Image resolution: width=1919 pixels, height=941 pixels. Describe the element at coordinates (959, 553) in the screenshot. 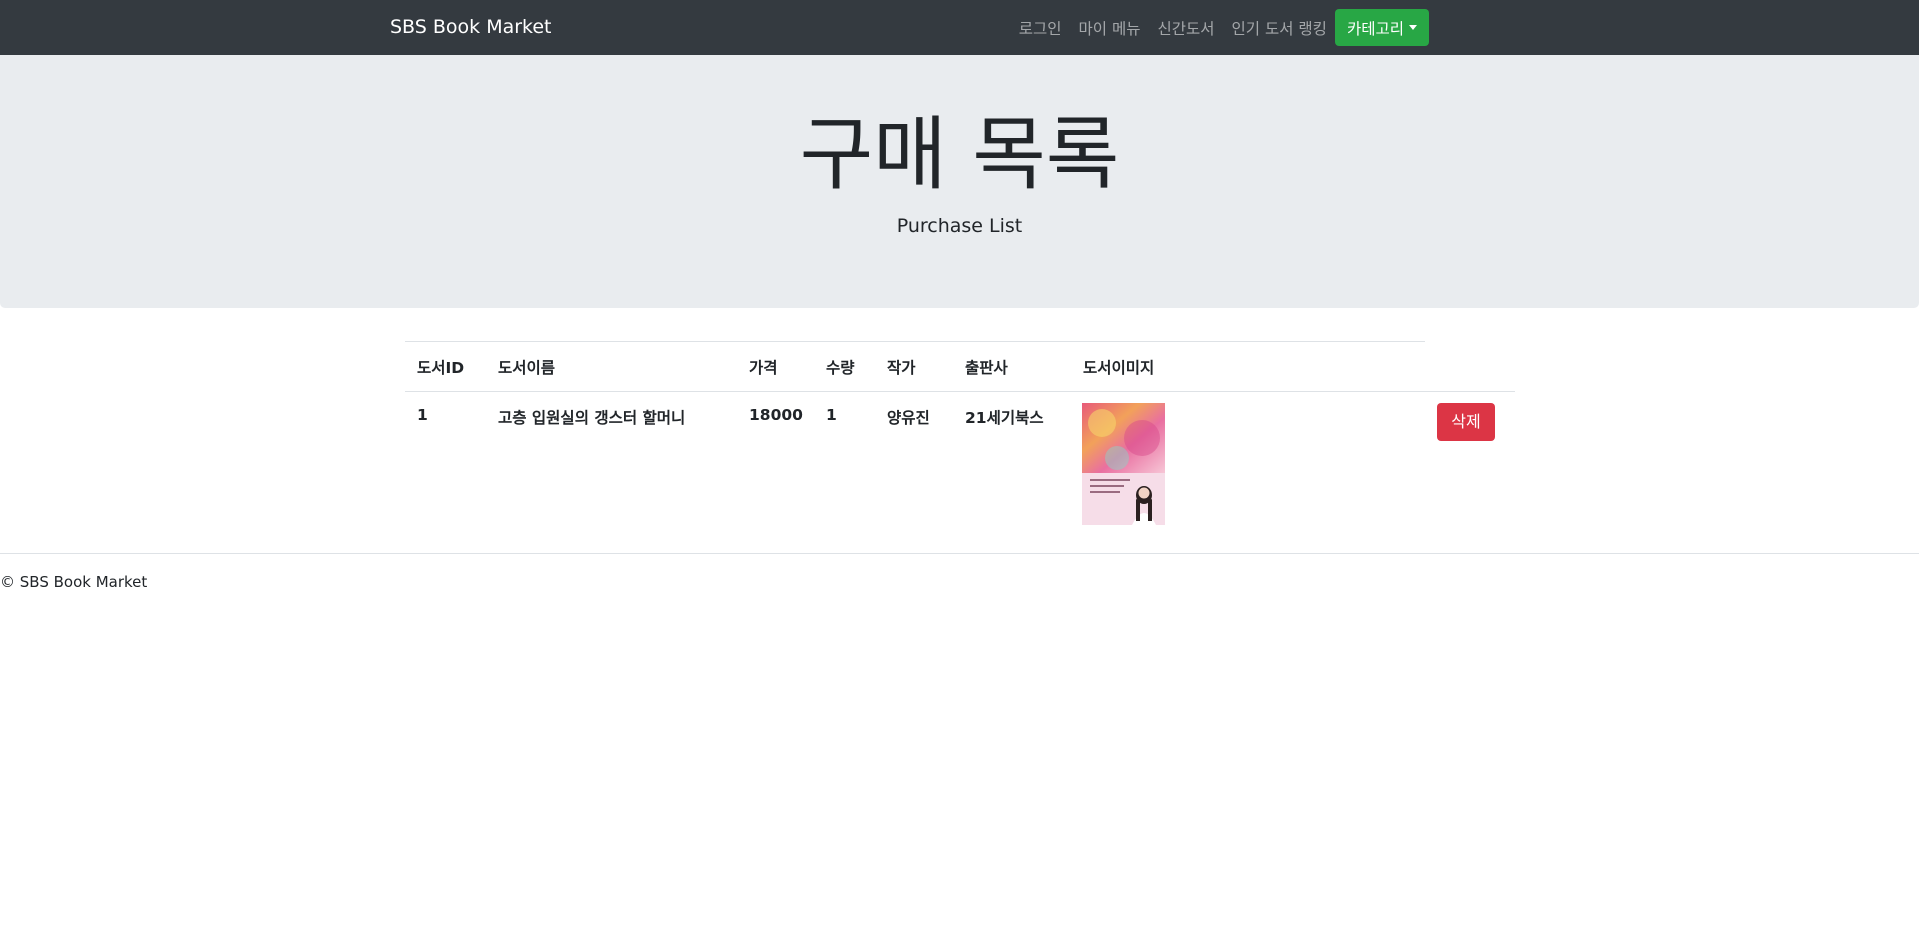

I see `footer-divider` at that location.